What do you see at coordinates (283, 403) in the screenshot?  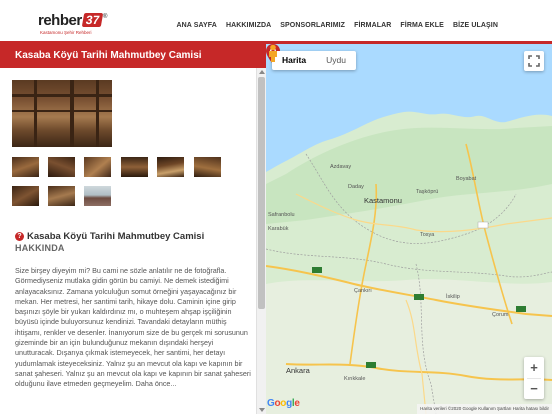 I see `google-logo: Google` at bounding box center [283, 403].